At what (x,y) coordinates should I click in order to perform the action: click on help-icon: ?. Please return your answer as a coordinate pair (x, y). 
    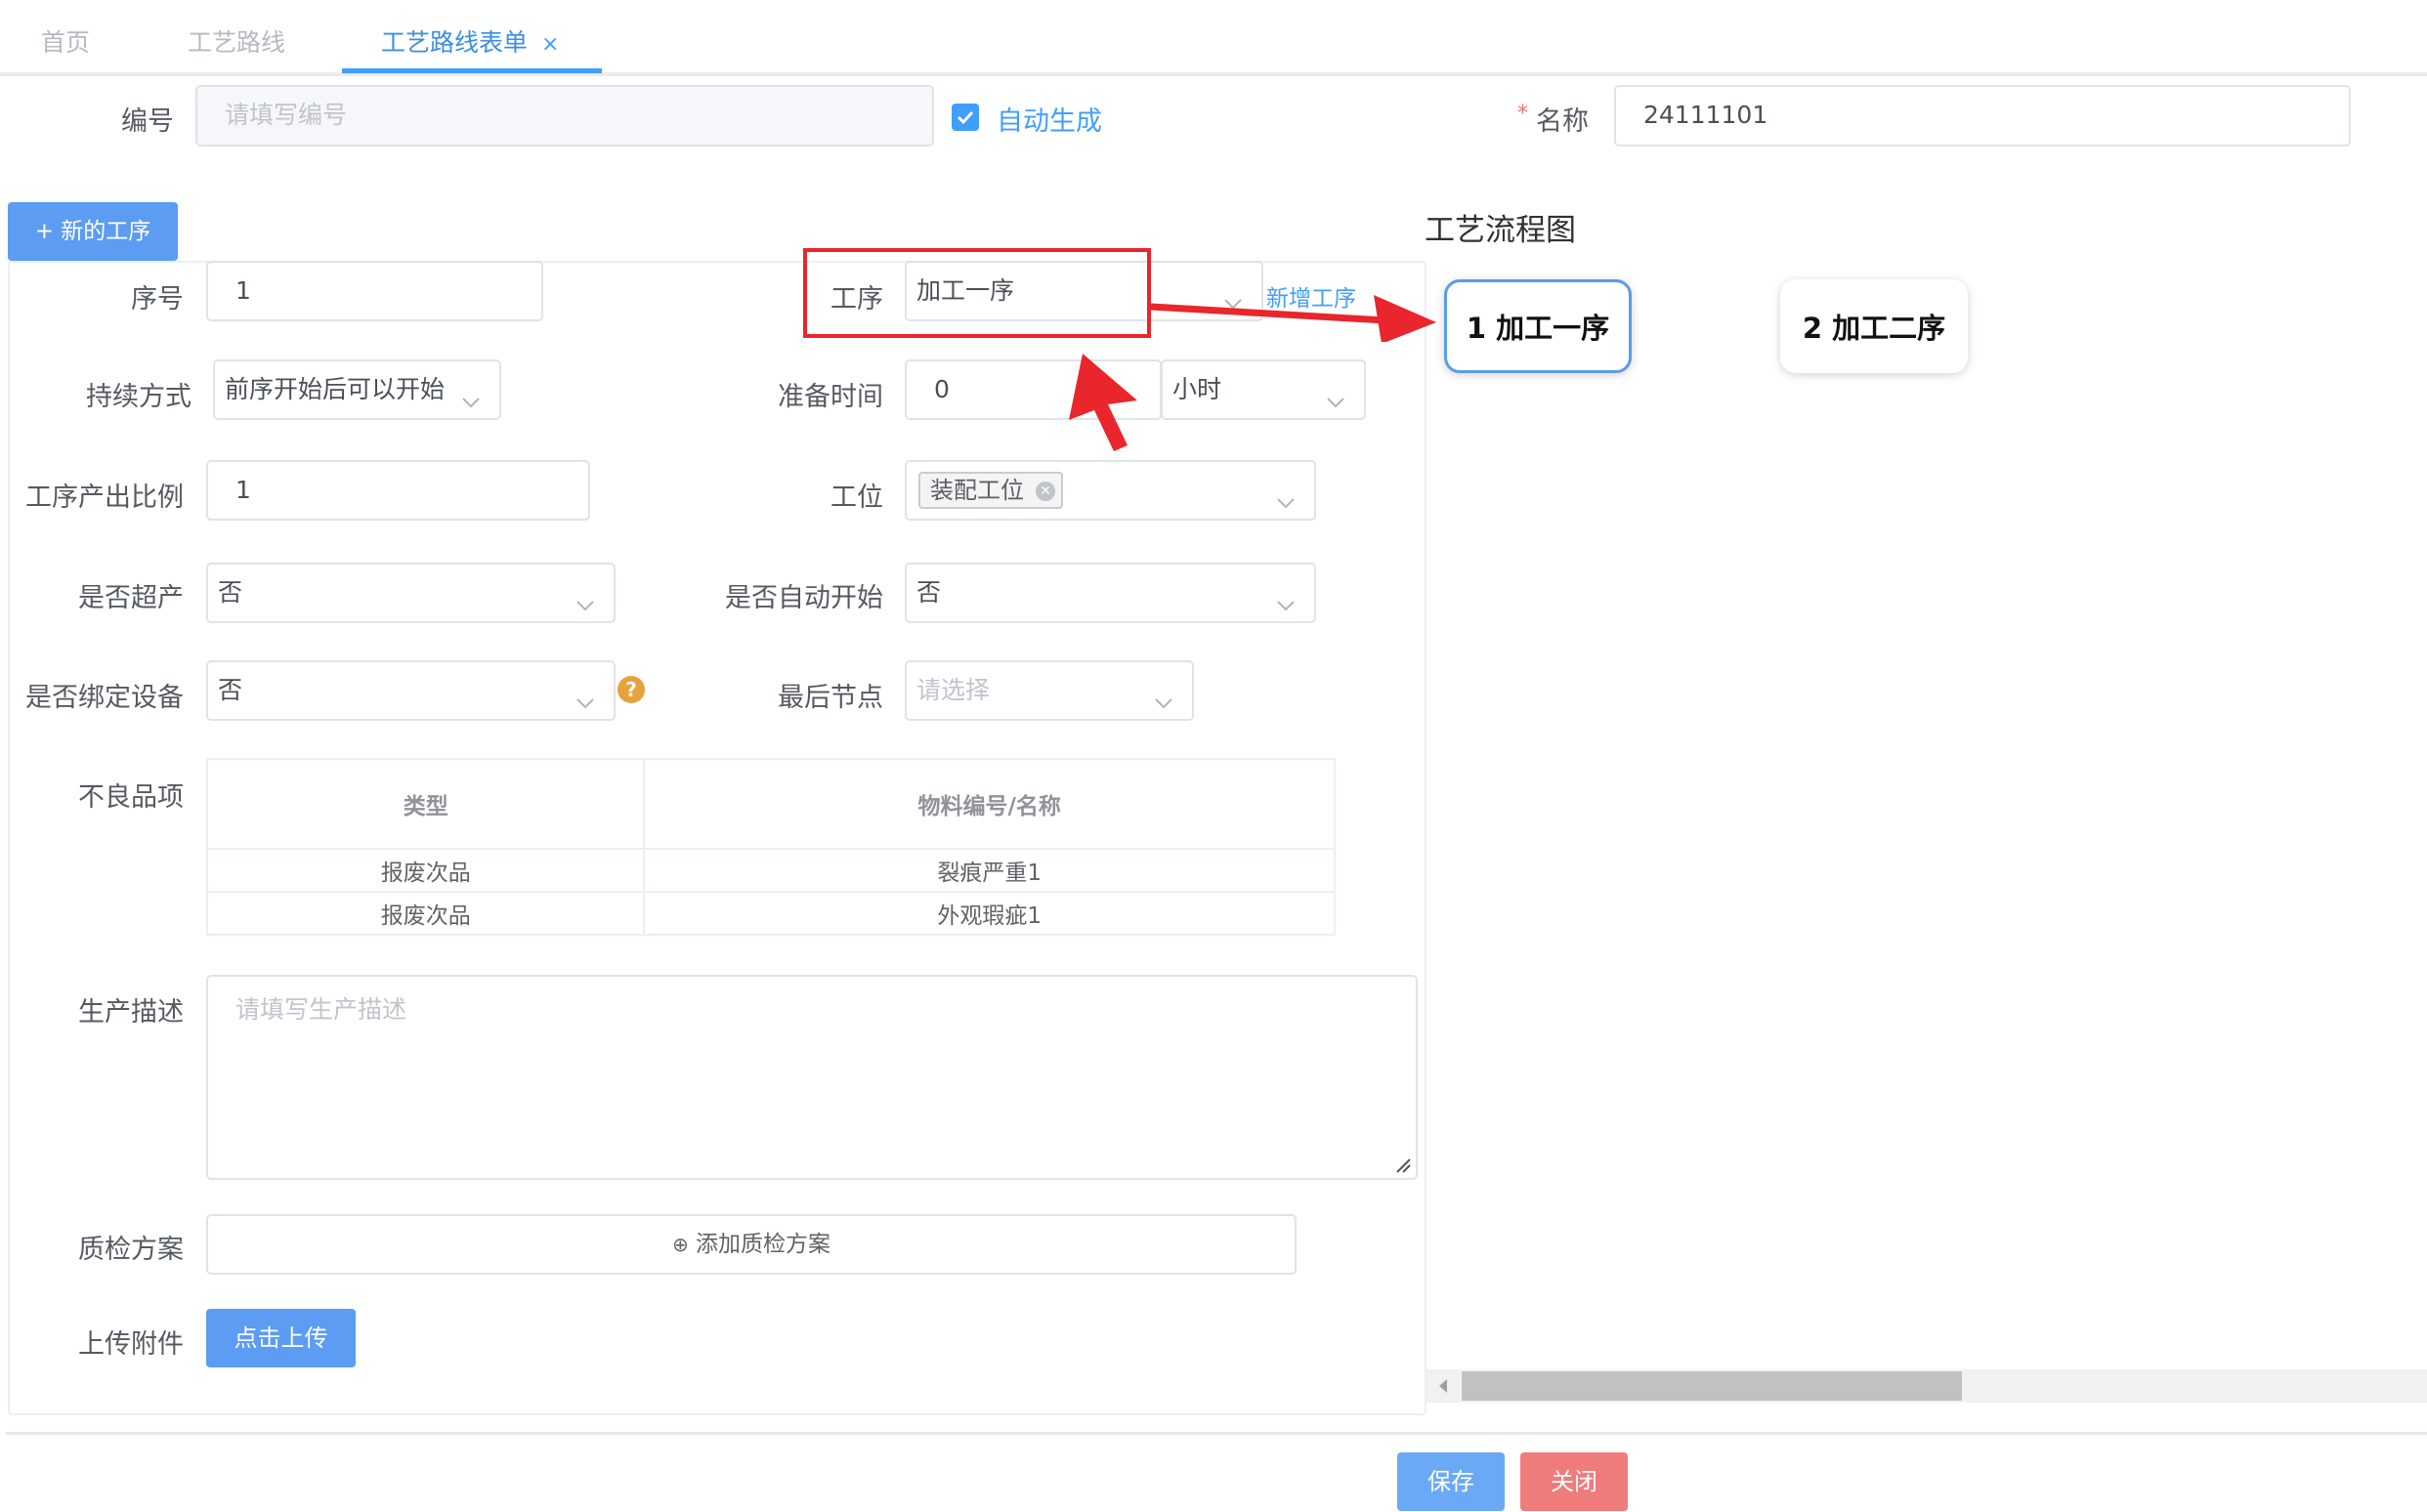
    Looking at the image, I should click on (631, 689).